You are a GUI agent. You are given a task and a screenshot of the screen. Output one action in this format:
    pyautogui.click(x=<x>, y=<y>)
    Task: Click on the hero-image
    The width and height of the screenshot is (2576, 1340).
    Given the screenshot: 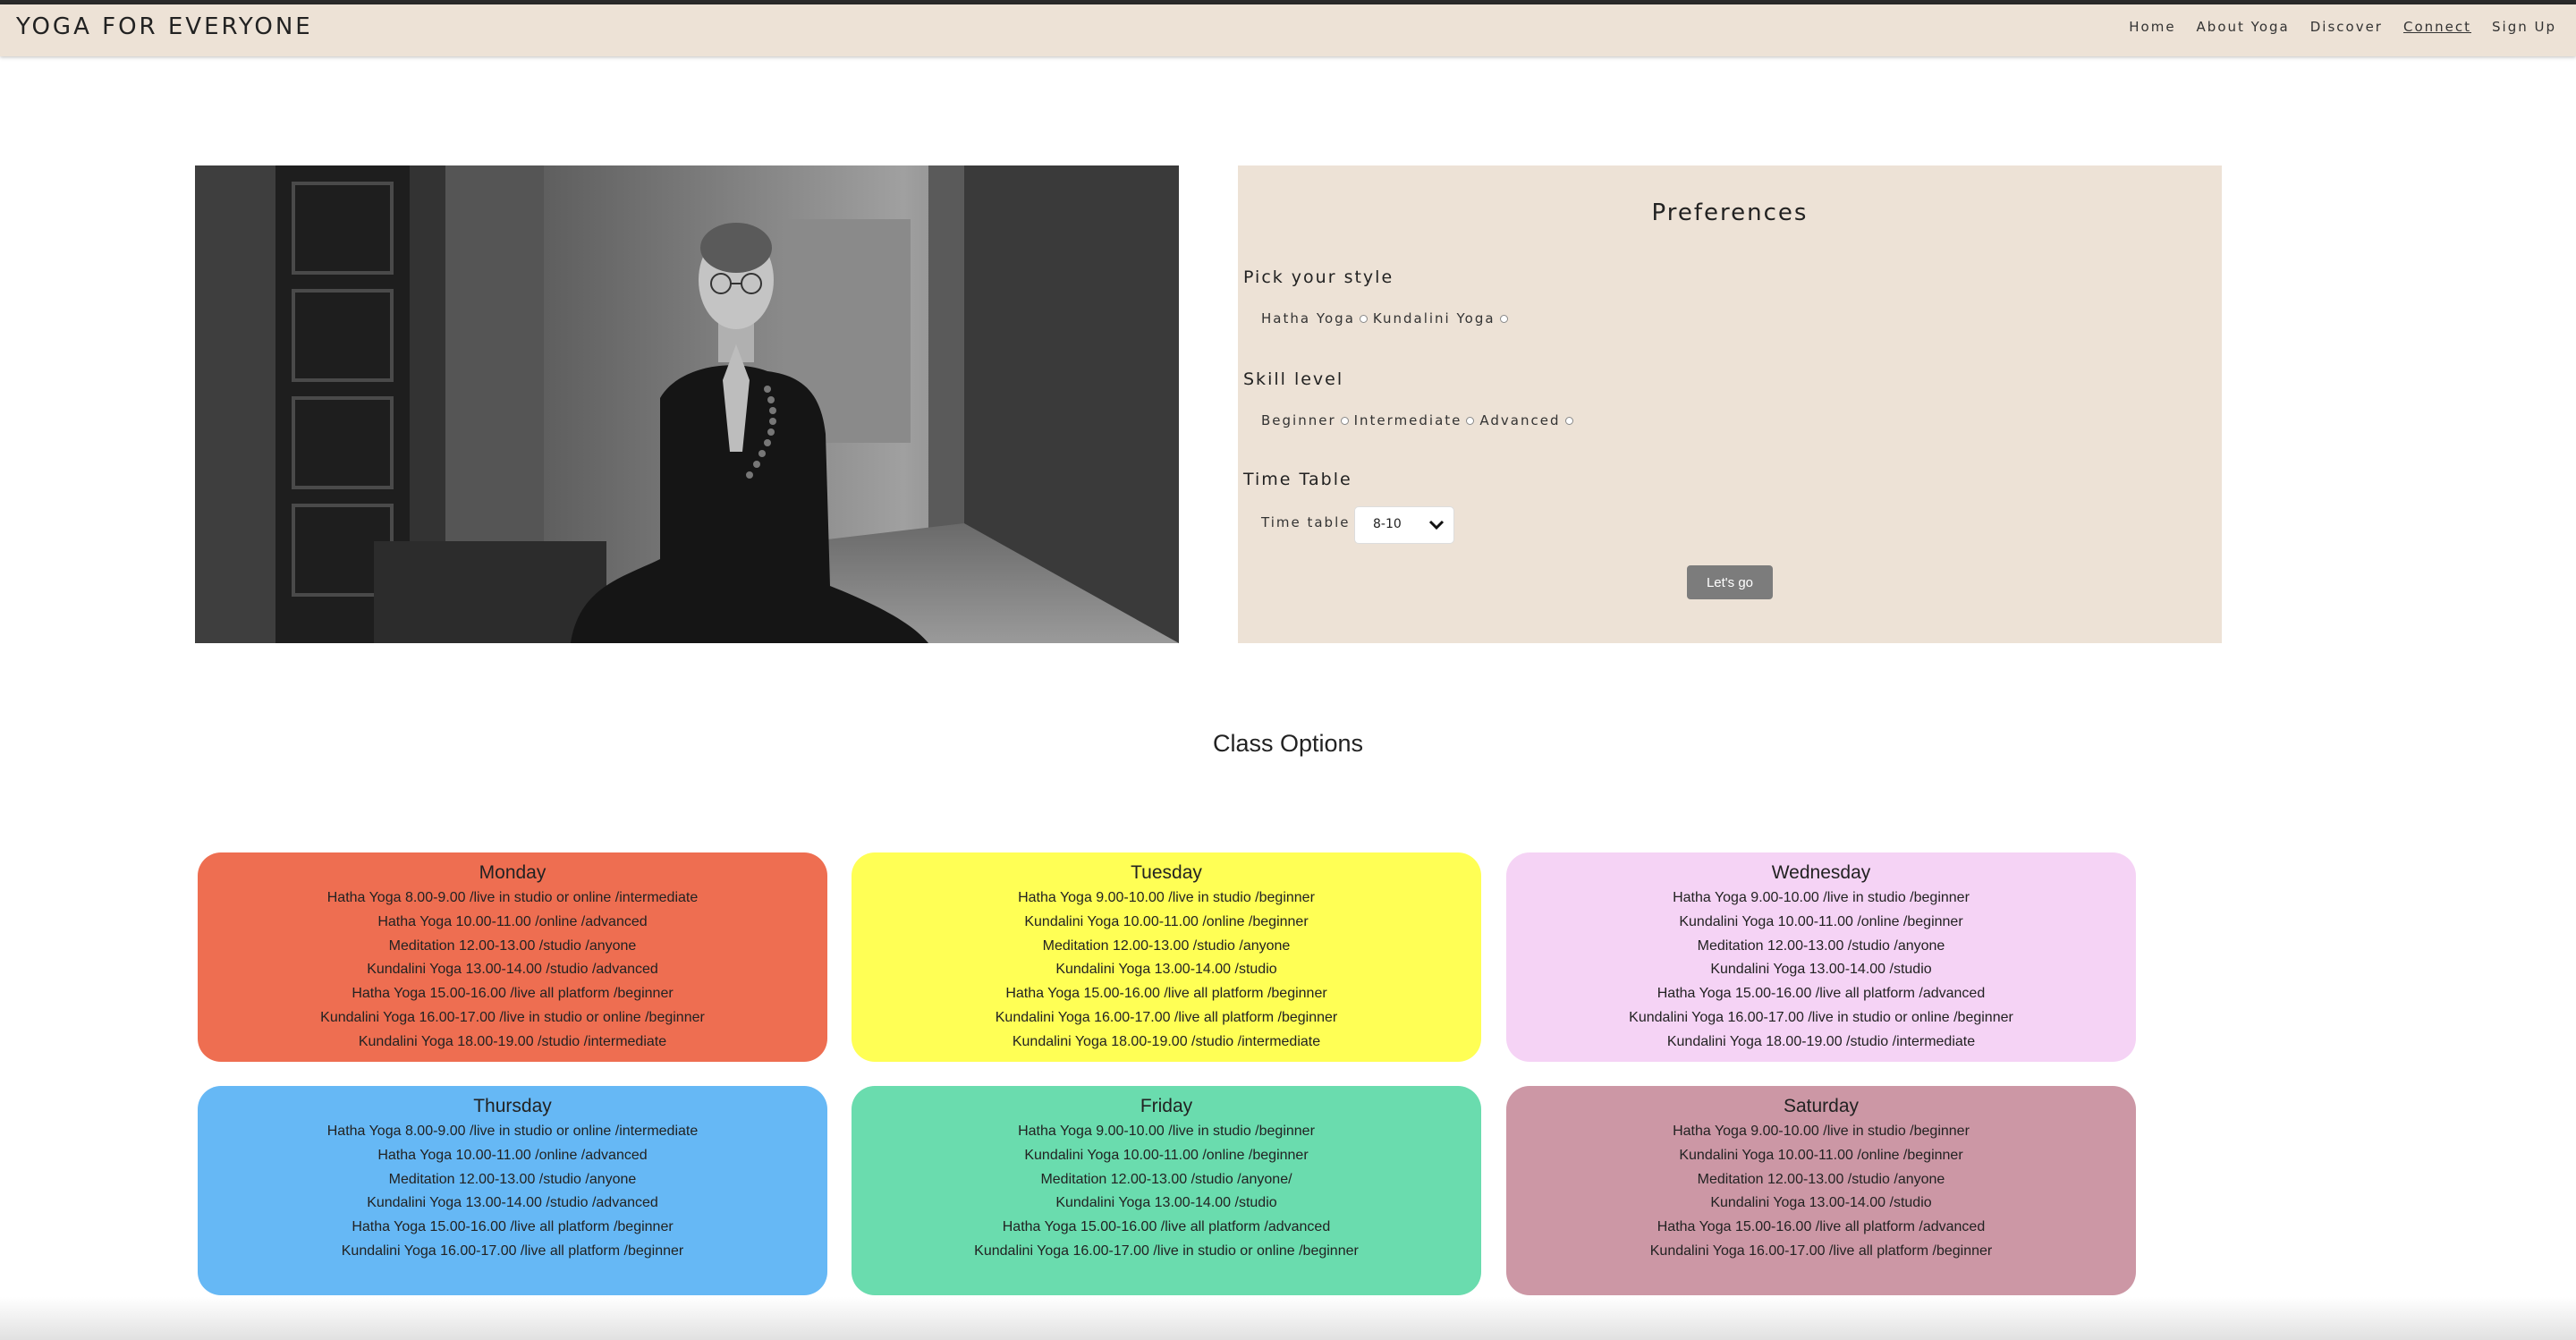 What is the action you would take?
    pyautogui.click(x=687, y=404)
    